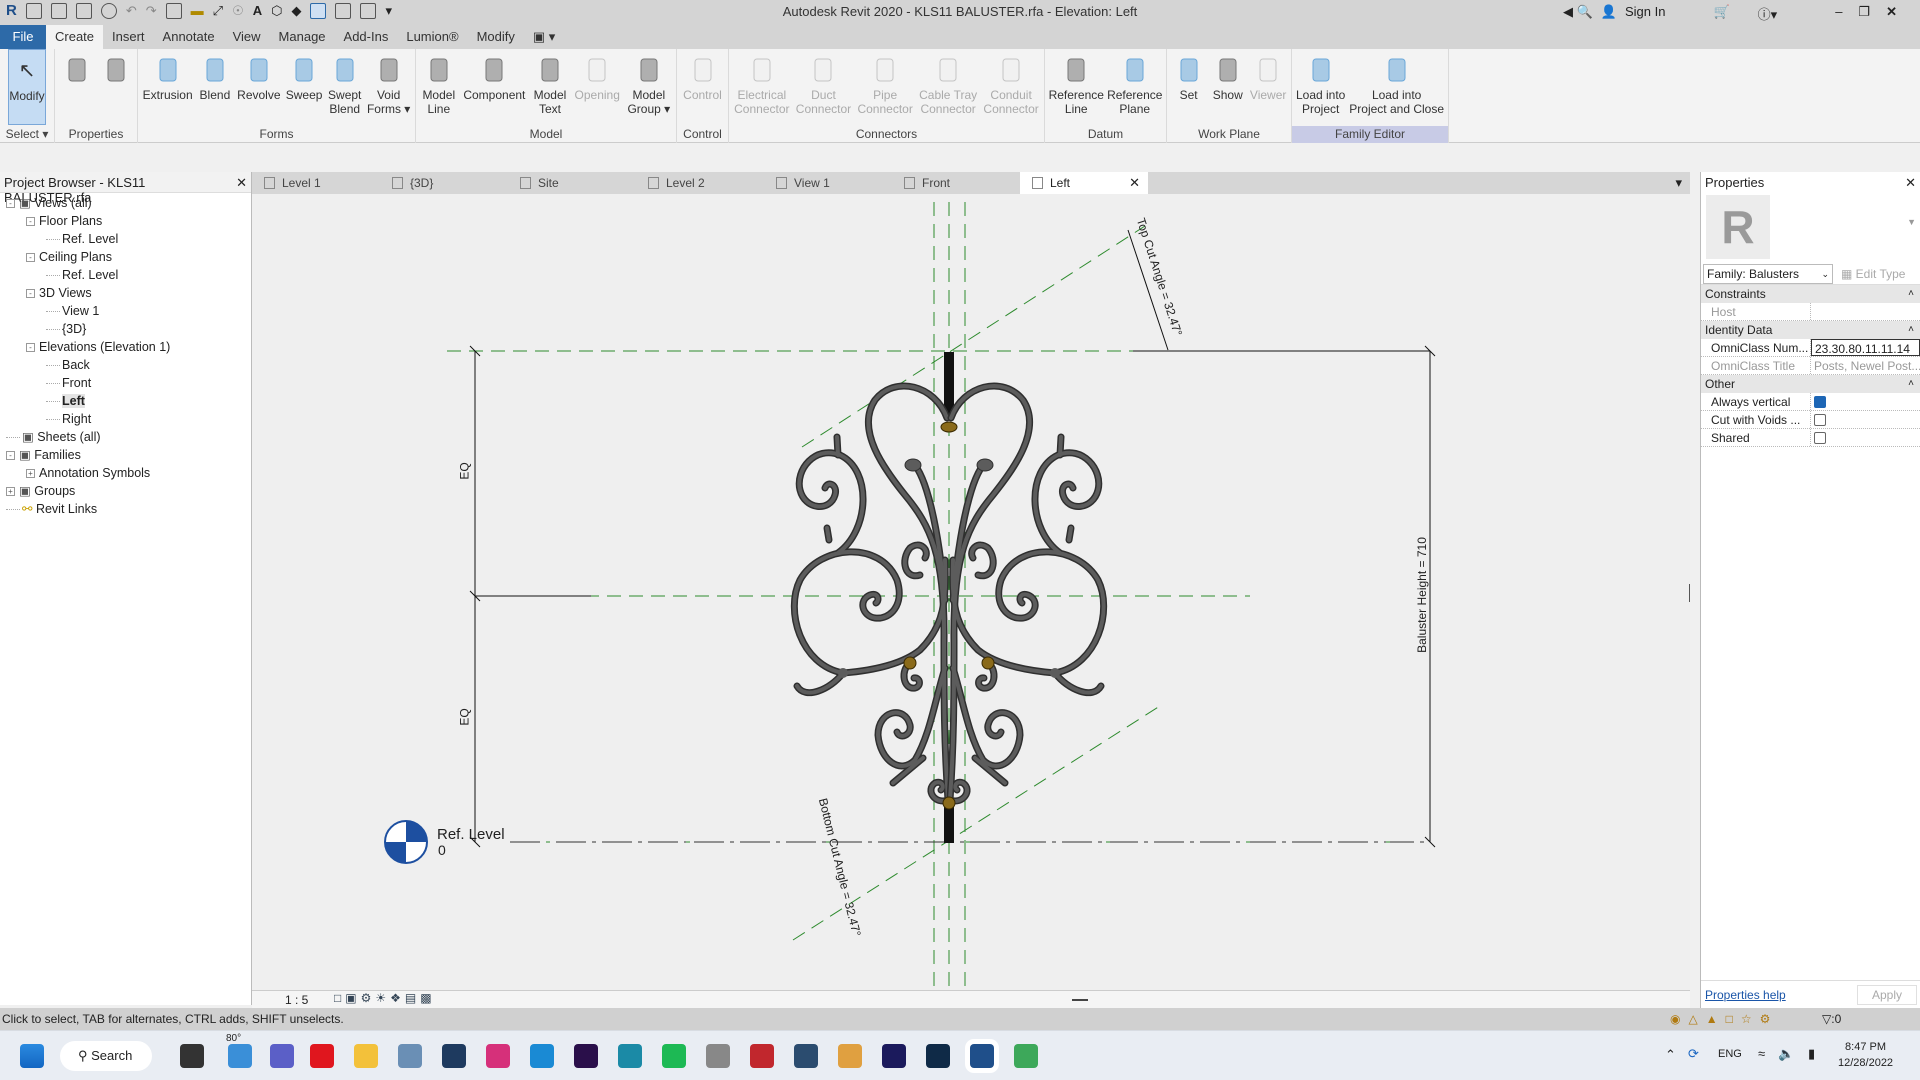 This screenshot has width=1920, height=1080. I want to click on view-control-icons: □▣⚙☀❖▤▩, so click(385, 998).